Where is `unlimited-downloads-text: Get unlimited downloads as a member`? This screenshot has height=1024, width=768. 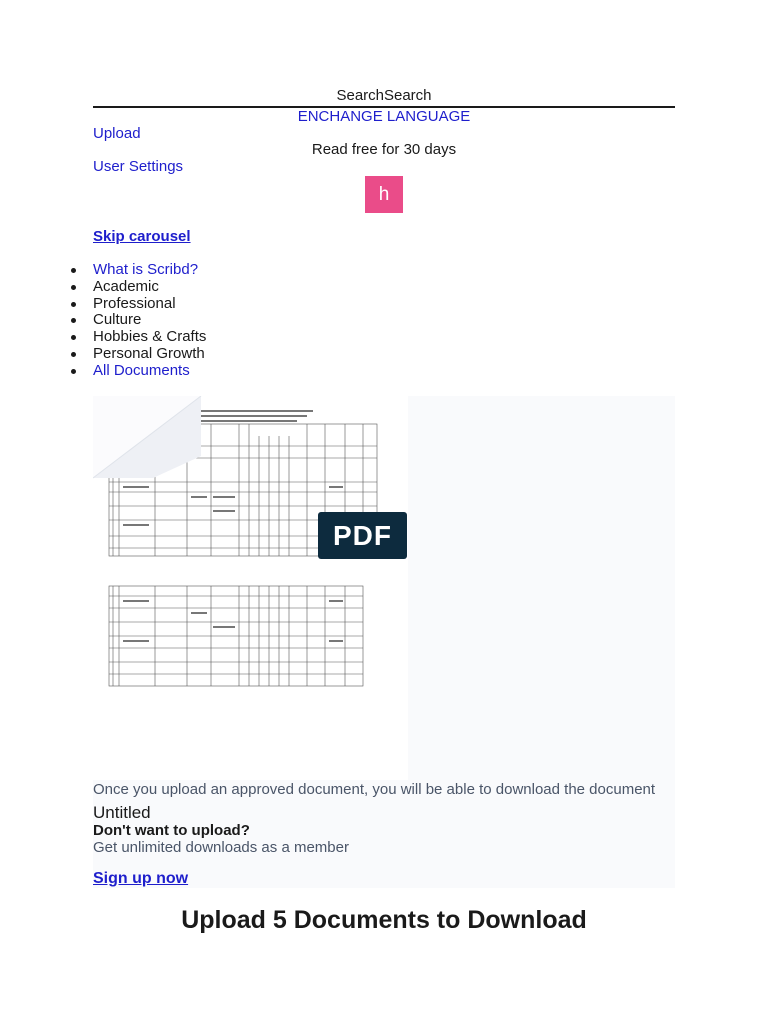
unlimited-downloads-text: Get unlimited downloads as a member is located at coordinates (221, 847).